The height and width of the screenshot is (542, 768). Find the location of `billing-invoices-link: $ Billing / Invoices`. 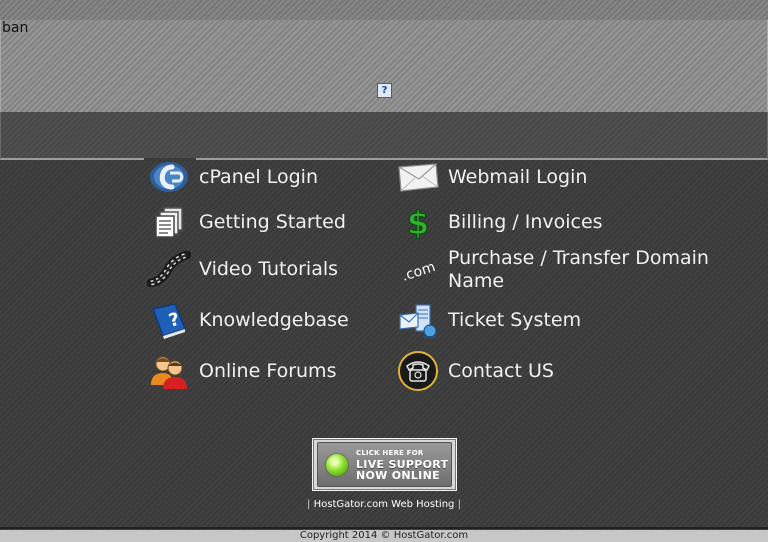

billing-invoices-link: $ Billing / Invoices is located at coordinates (560, 222).